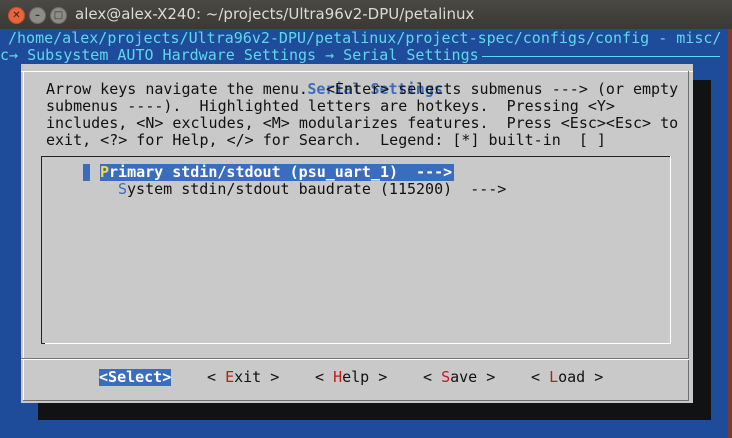  I want to click on button-hotkey: L, so click(554, 377).